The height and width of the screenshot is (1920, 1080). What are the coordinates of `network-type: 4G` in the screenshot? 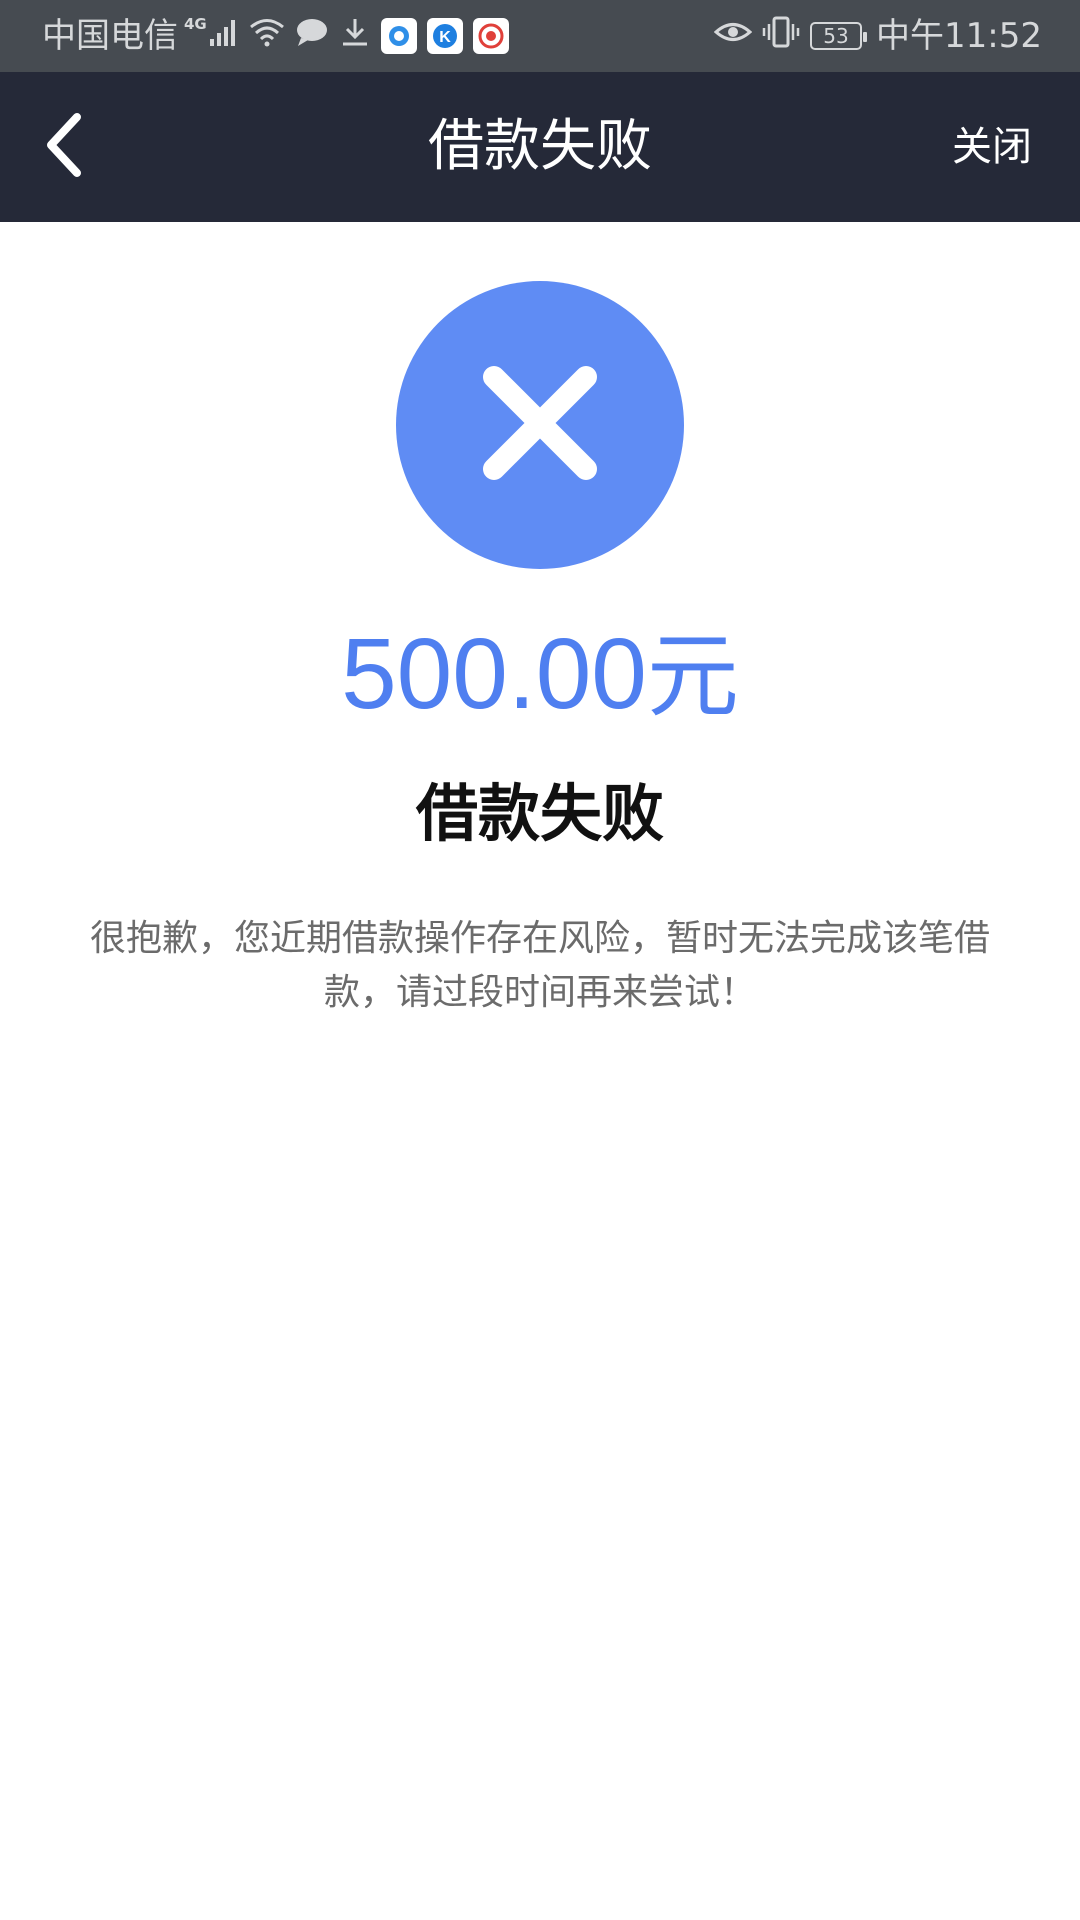 It's located at (195, 24).